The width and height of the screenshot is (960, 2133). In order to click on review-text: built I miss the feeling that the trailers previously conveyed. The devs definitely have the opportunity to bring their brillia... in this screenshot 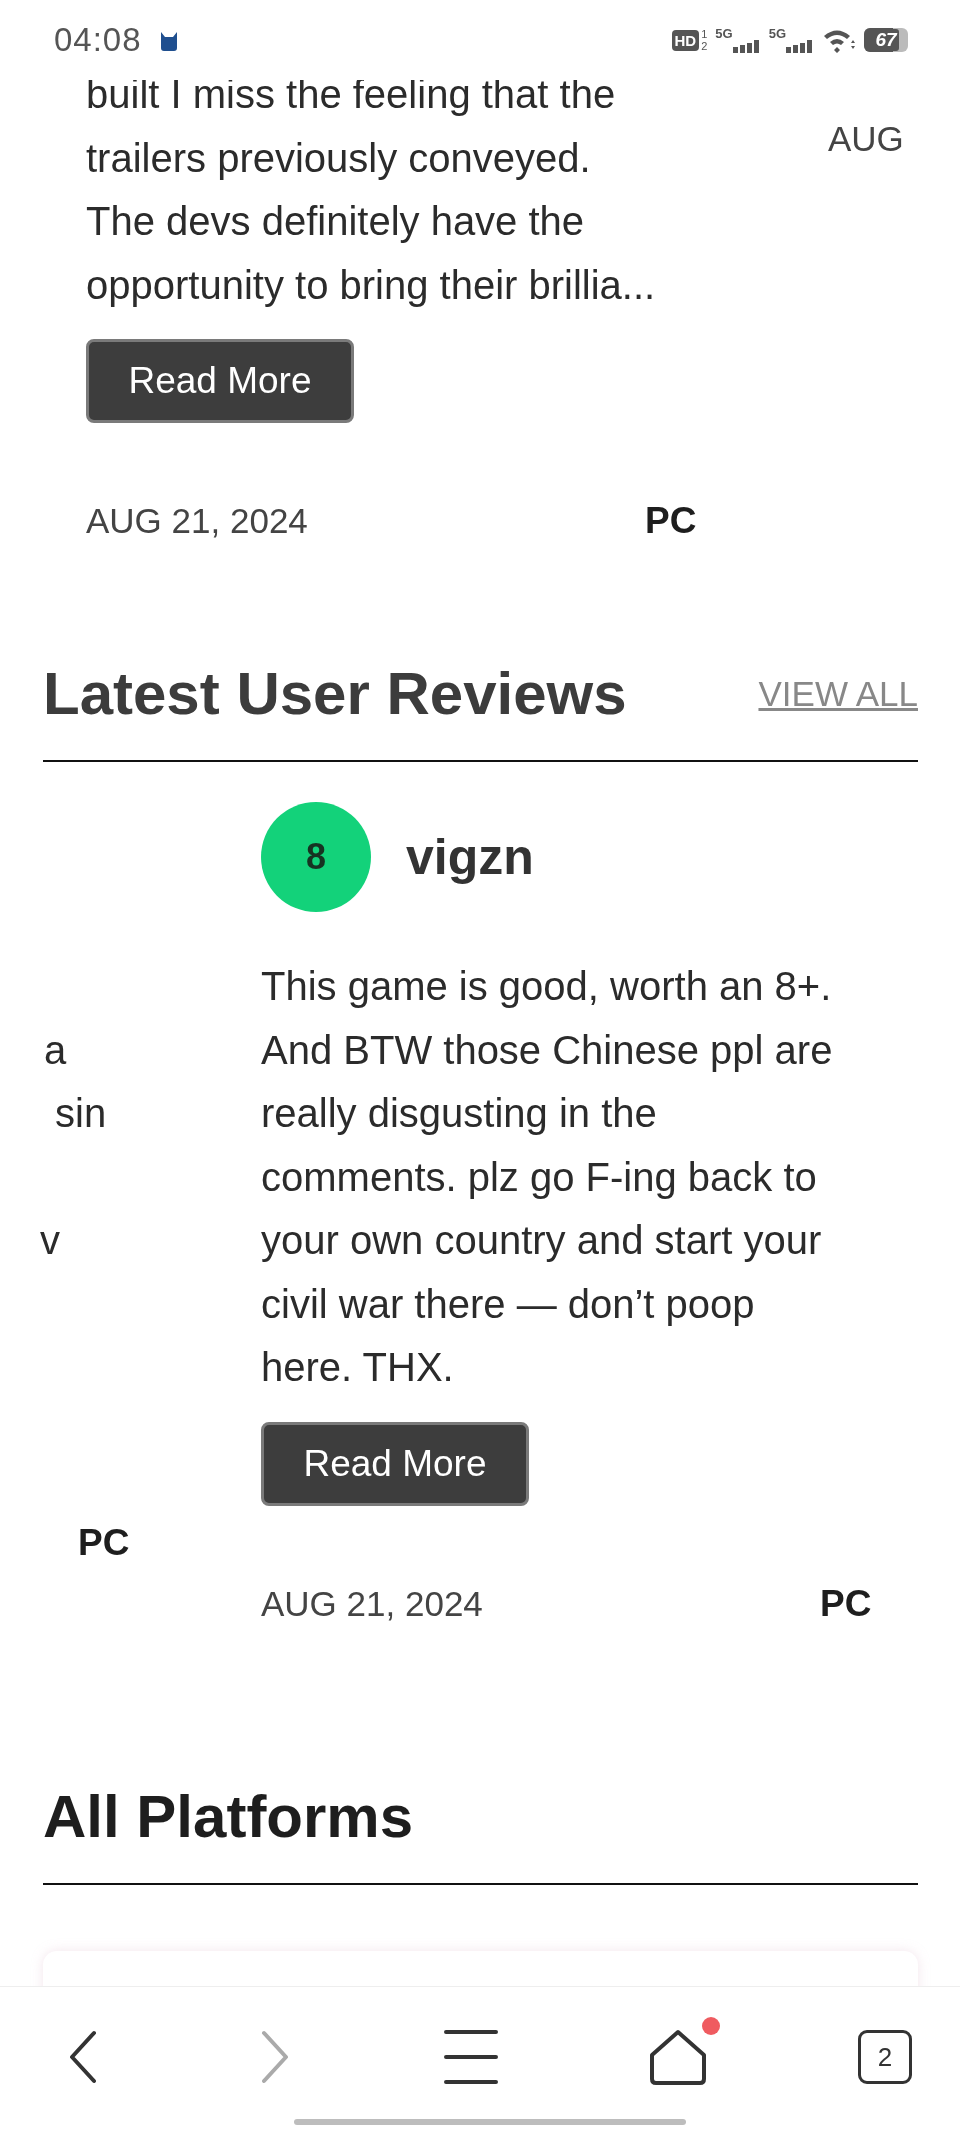, I will do `click(371, 190)`.